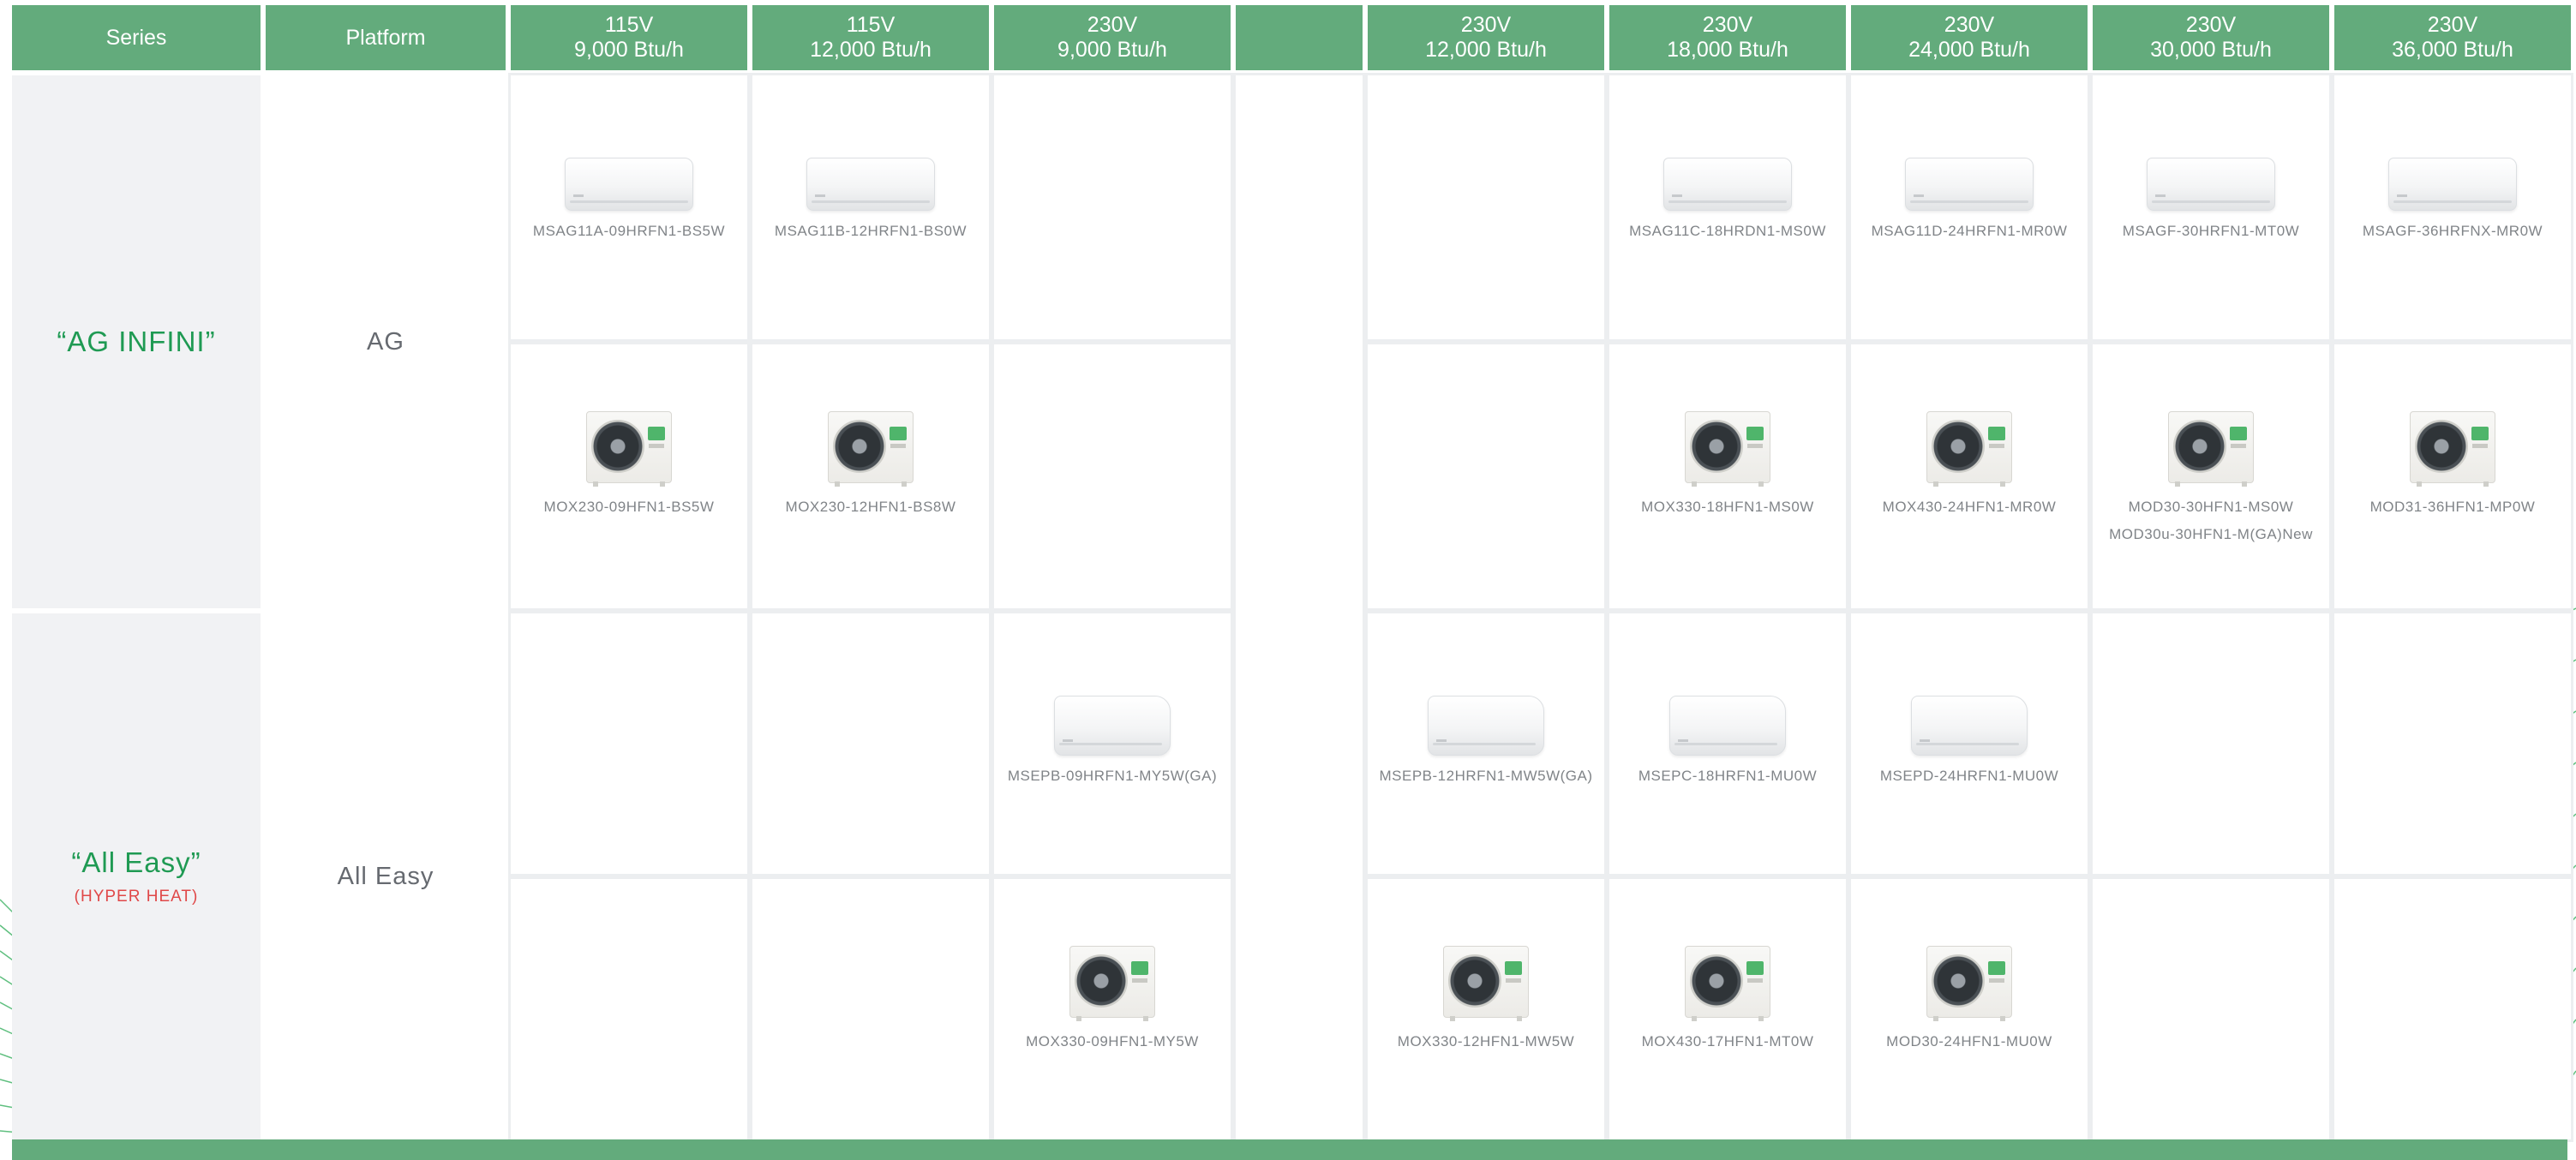 The image size is (2576, 1160). I want to click on product-cell-outdoor: MOX330-09HFN1-MY5W, so click(1112, 1009).